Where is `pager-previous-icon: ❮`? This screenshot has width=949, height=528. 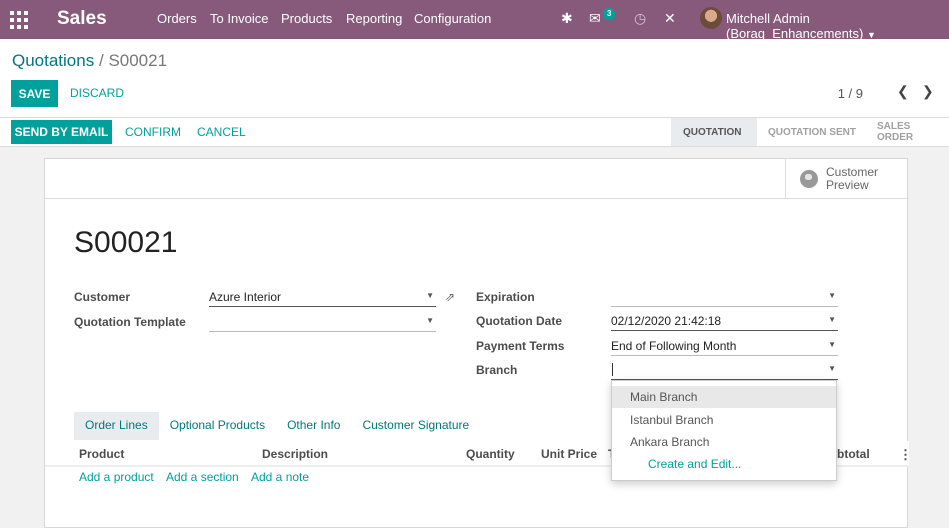 pager-previous-icon: ❮ is located at coordinates (903, 91).